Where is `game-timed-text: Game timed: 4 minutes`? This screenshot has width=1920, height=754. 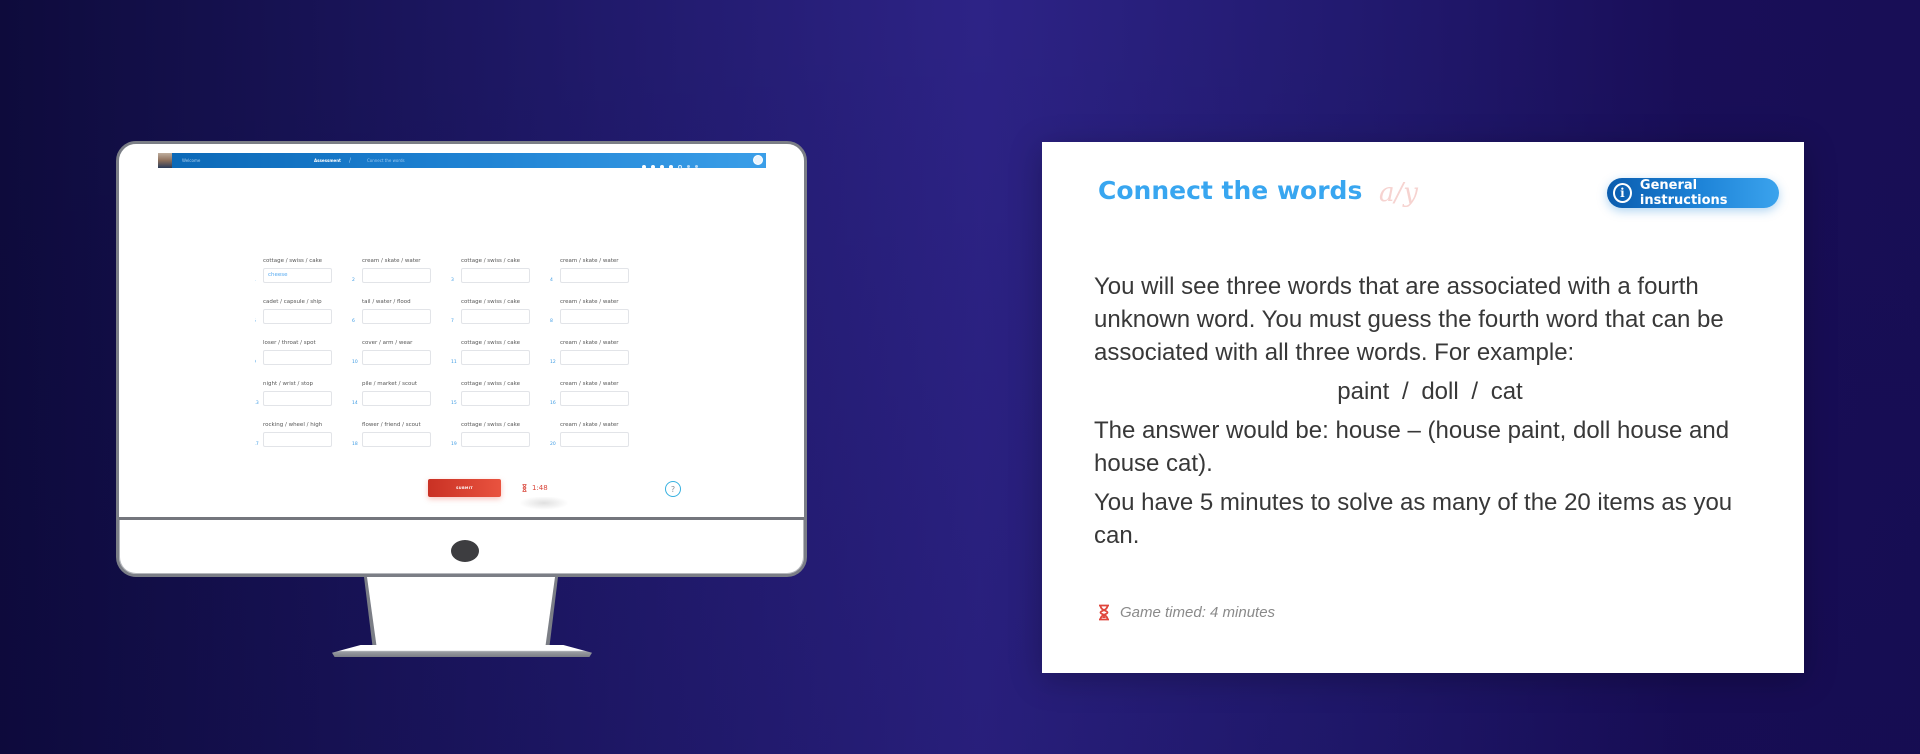 game-timed-text: Game timed: 4 minutes is located at coordinates (1198, 612).